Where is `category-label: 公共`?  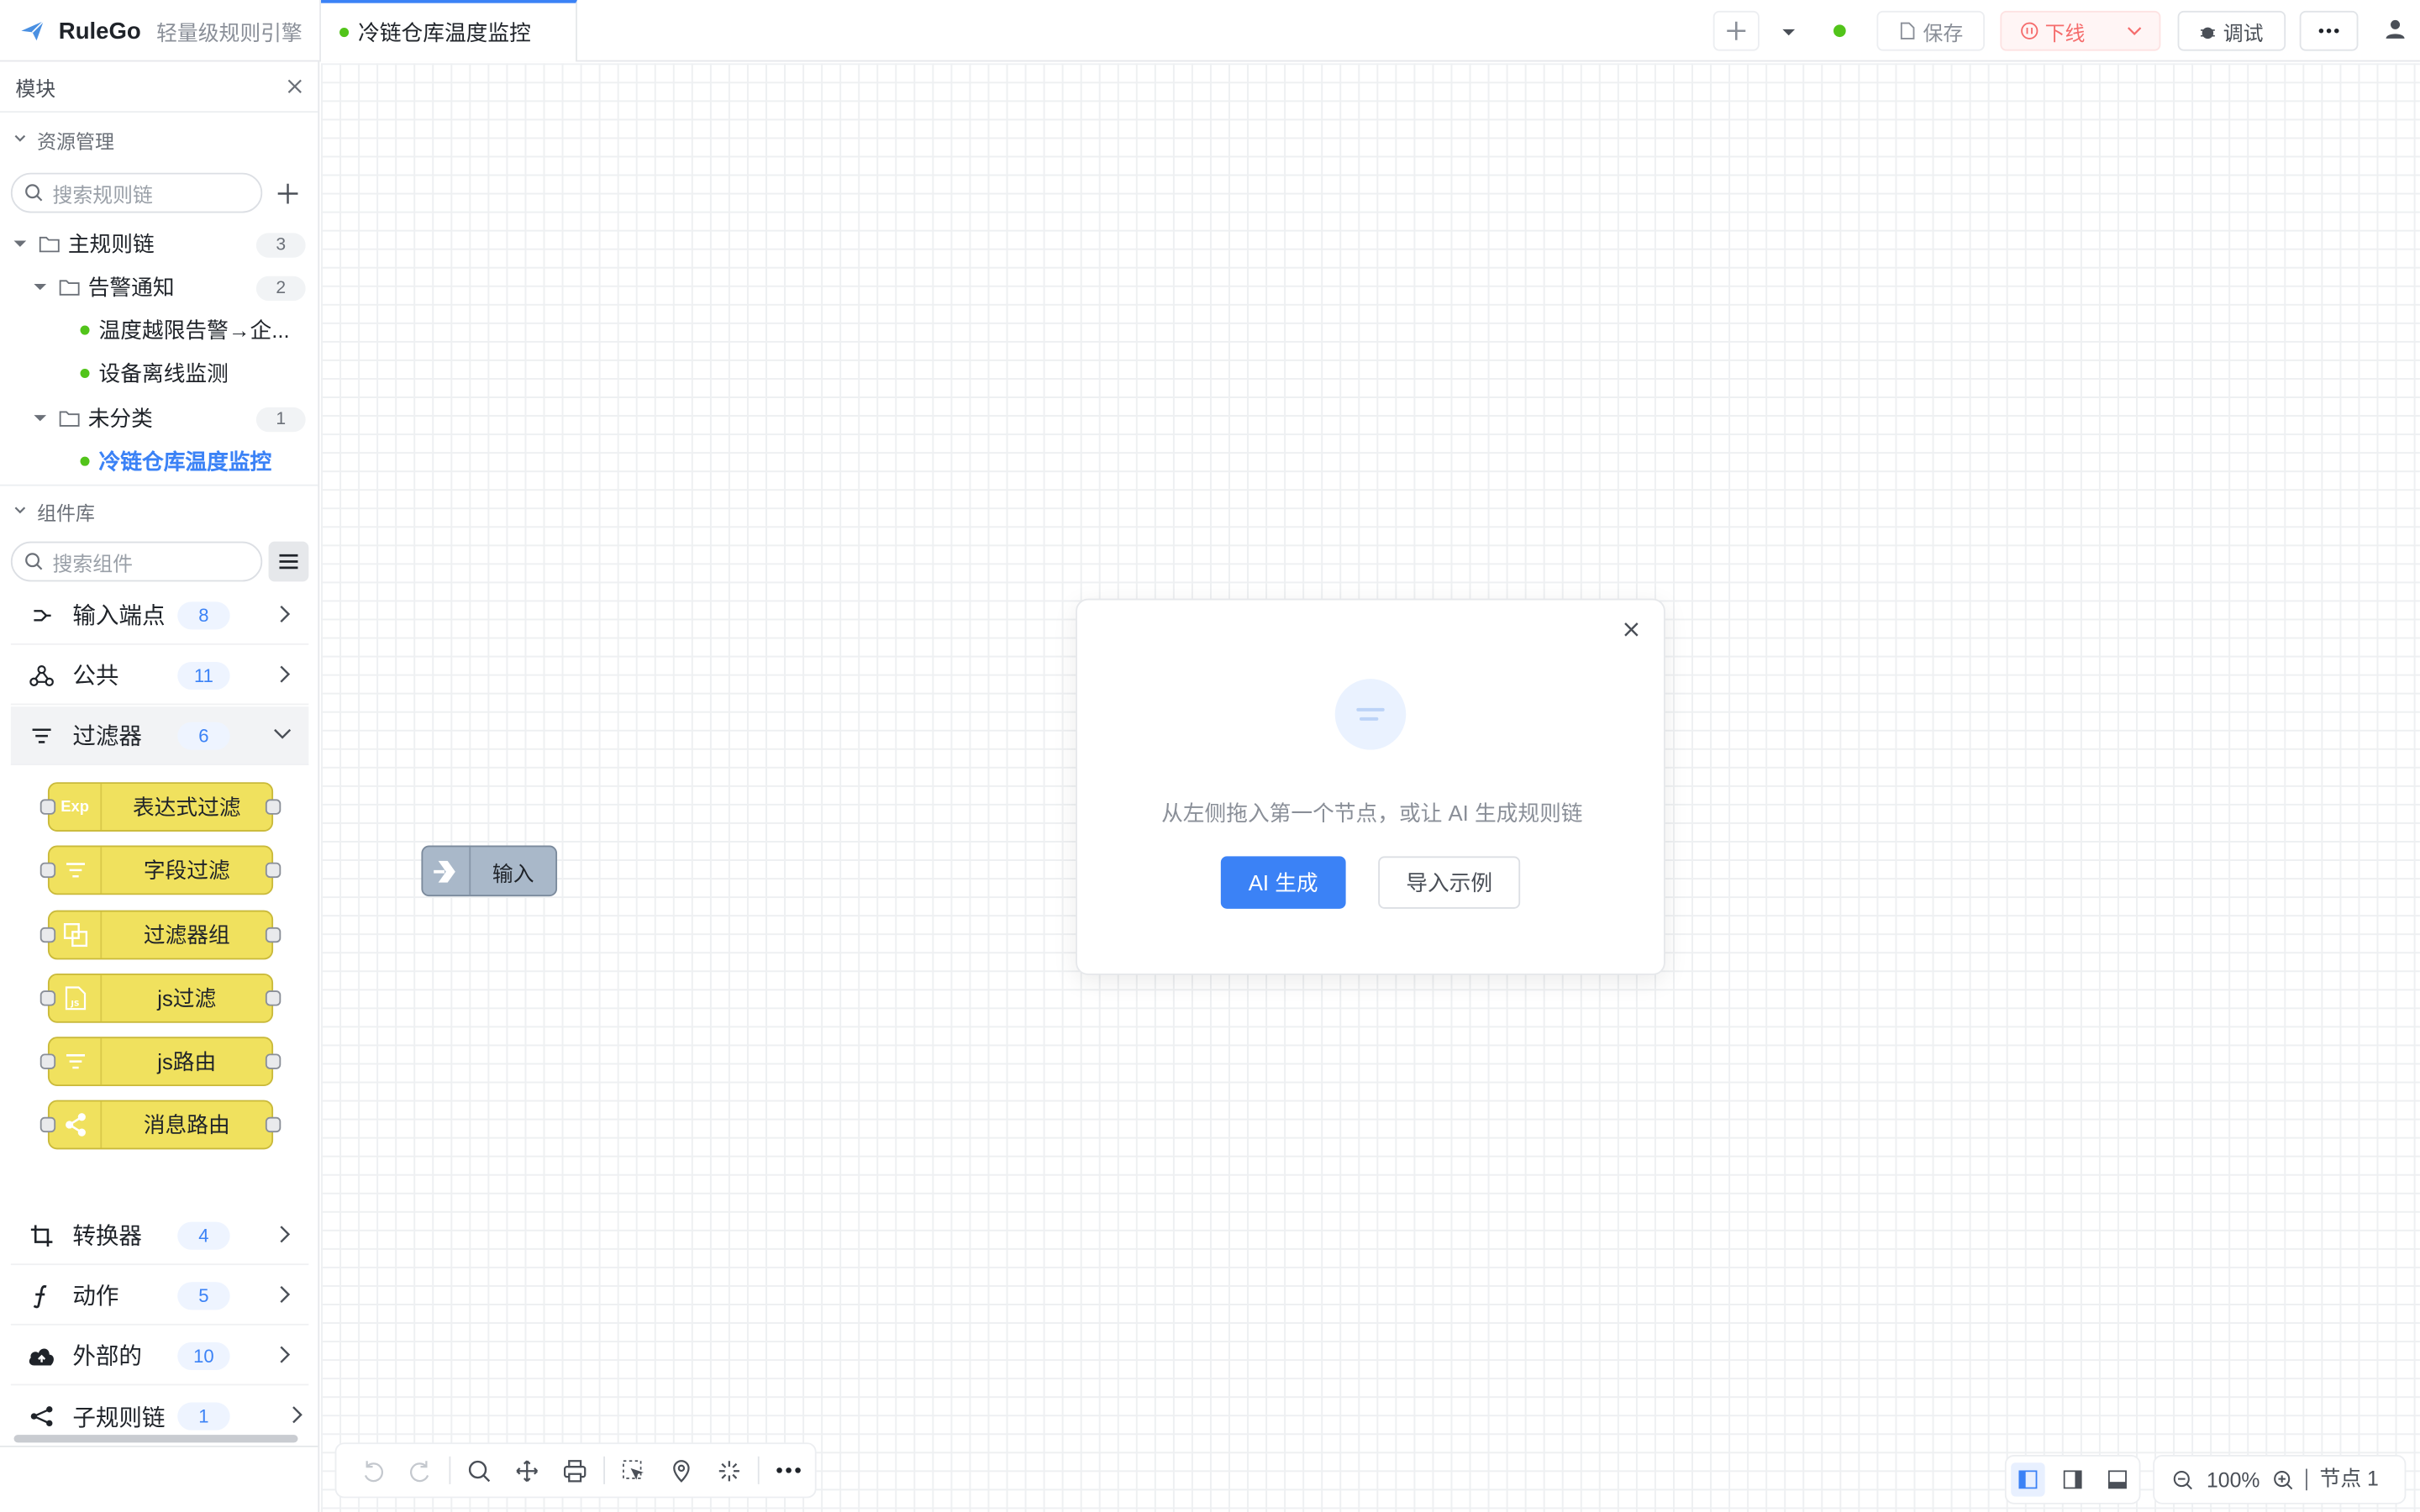
category-label: 公共 is located at coordinates (96, 676).